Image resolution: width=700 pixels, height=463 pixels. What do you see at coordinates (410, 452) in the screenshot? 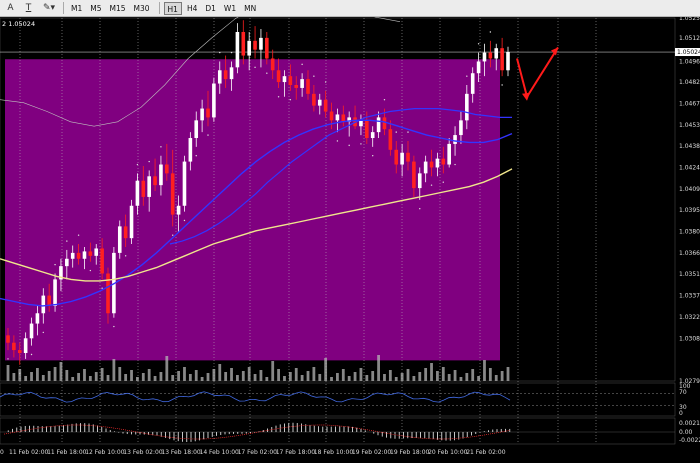
I see `time-axis-label: 19 Feb 18:00` at bounding box center [410, 452].